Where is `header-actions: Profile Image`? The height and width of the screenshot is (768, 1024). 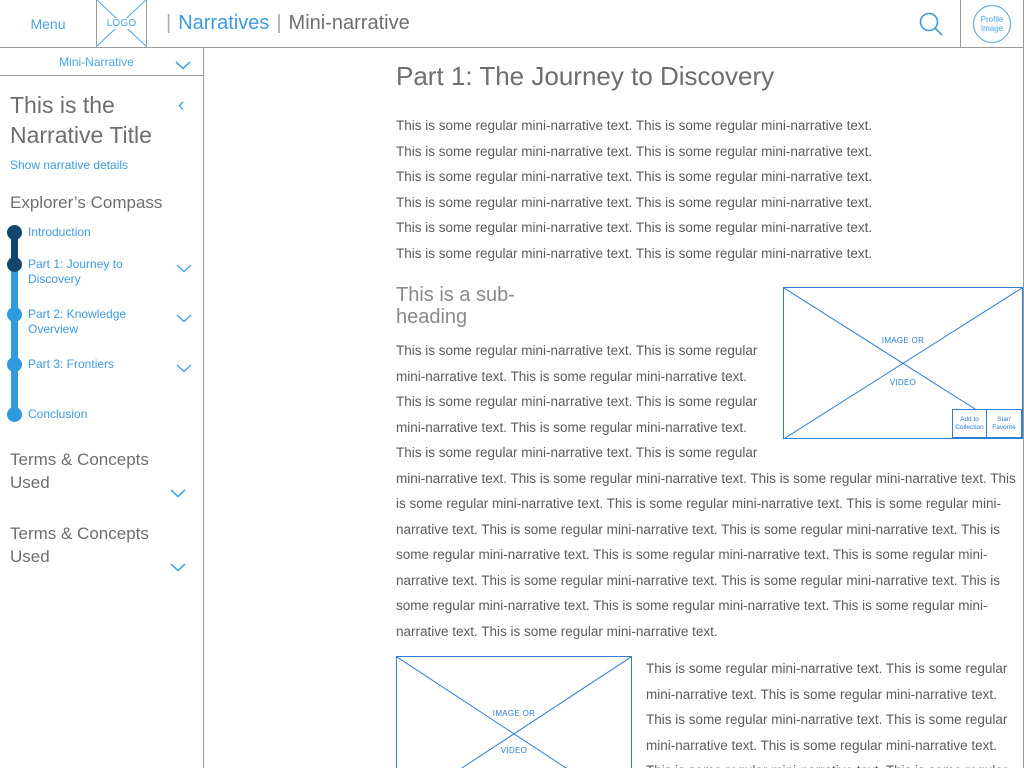
header-actions: Profile Image is located at coordinates (962, 23).